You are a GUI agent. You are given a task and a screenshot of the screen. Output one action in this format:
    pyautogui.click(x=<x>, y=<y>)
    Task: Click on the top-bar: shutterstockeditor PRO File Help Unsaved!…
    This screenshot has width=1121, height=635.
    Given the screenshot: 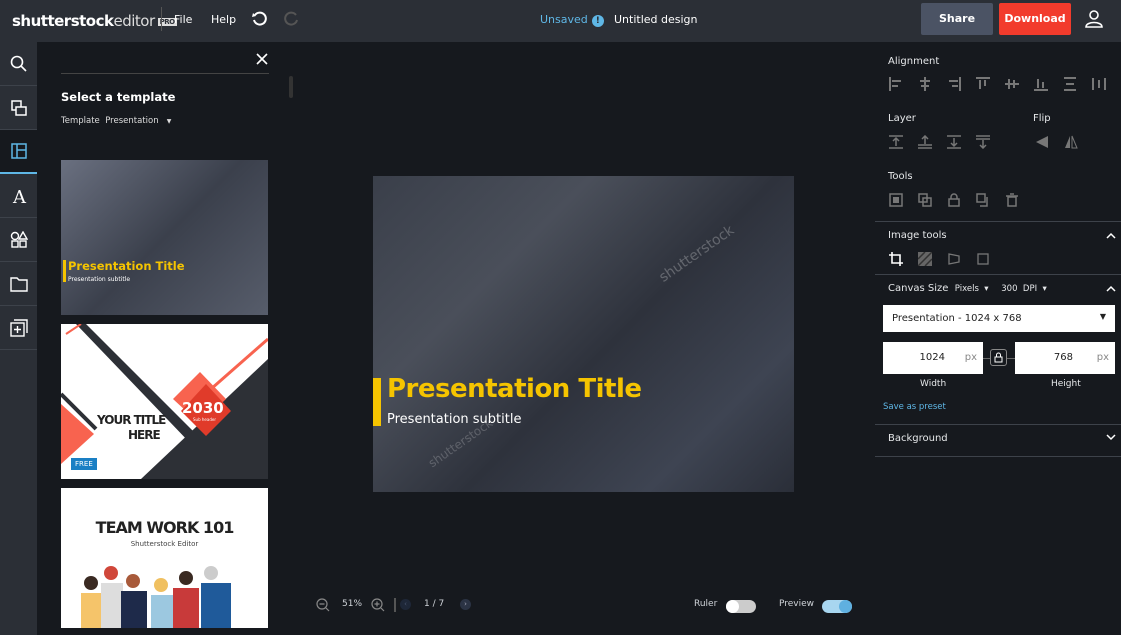 What is the action you would take?
    pyautogui.click(x=560, y=21)
    